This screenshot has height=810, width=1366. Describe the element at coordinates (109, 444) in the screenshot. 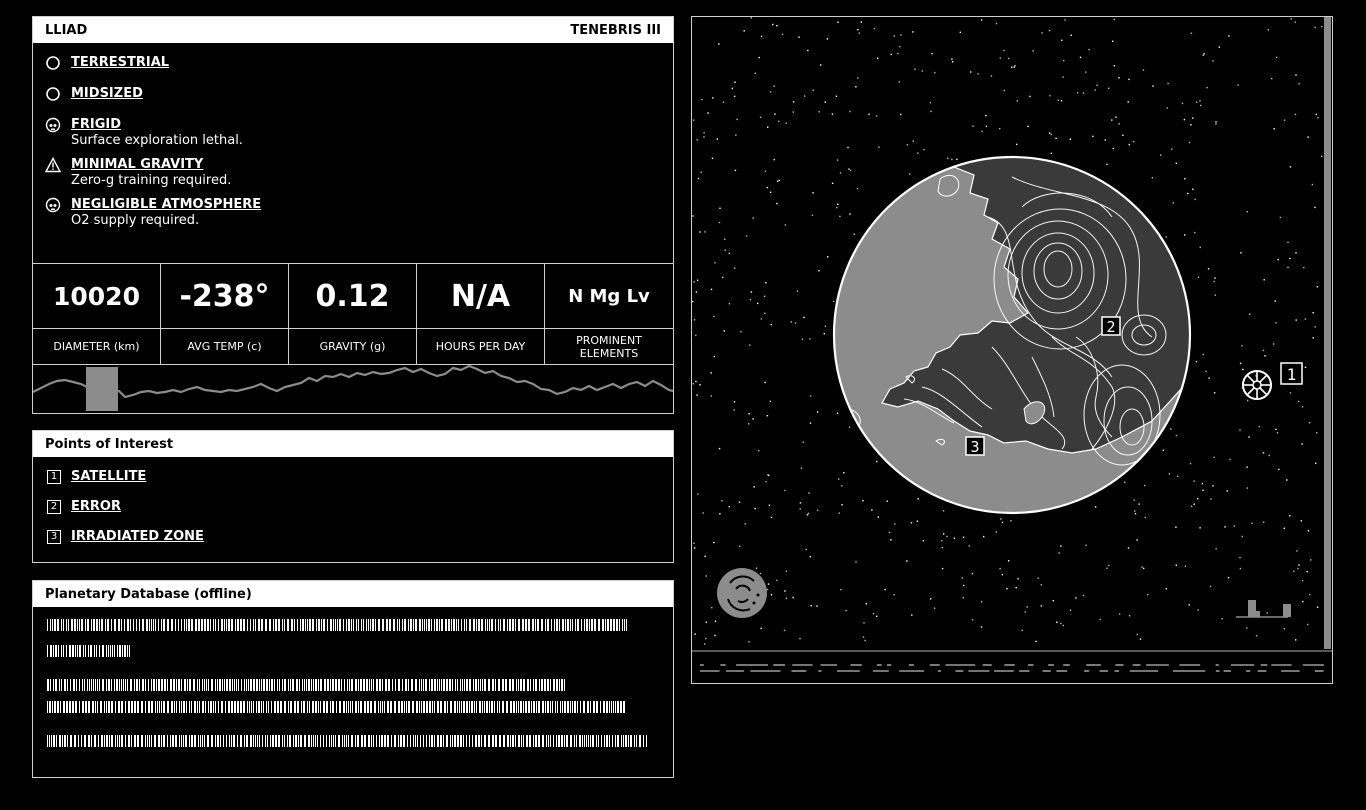

I see `poi-title: Points of Interest` at that location.